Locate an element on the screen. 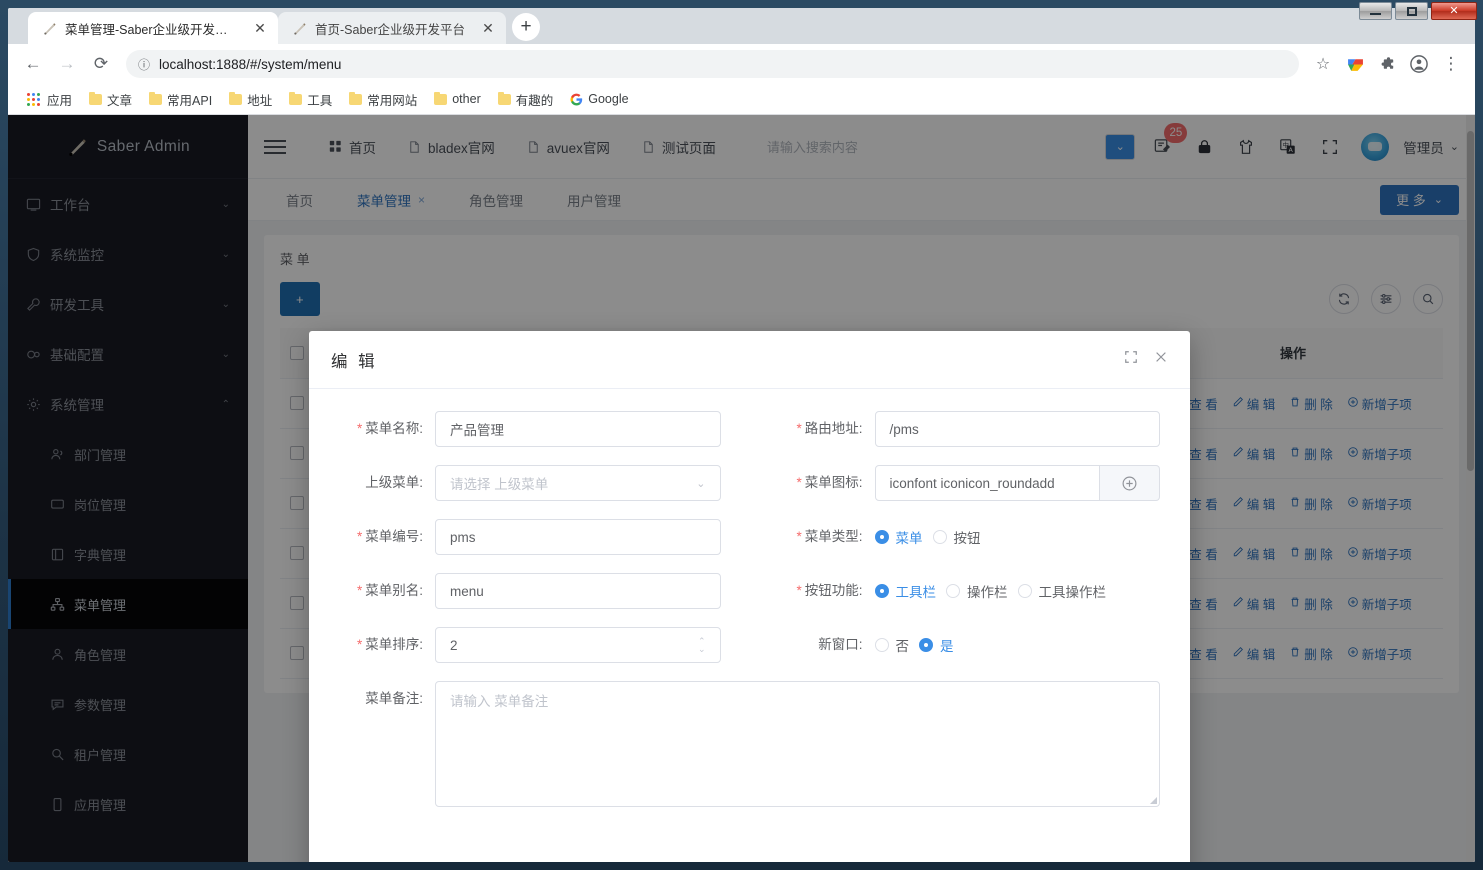 This screenshot has width=1483, height=870. radio-button-func-tool-actionbar: 工具操作栏 is located at coordinates (1062, 591).